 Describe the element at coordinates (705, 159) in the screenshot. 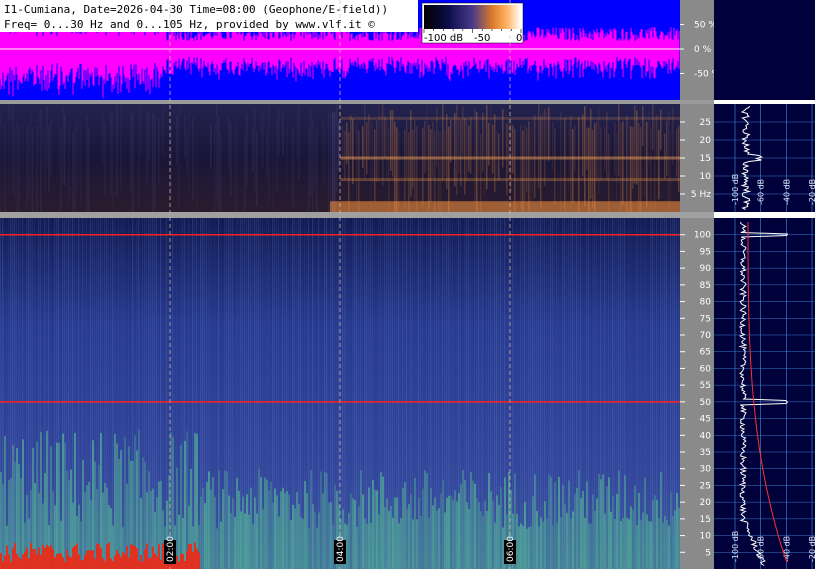

I see `low-tick-label: 15` at that location.